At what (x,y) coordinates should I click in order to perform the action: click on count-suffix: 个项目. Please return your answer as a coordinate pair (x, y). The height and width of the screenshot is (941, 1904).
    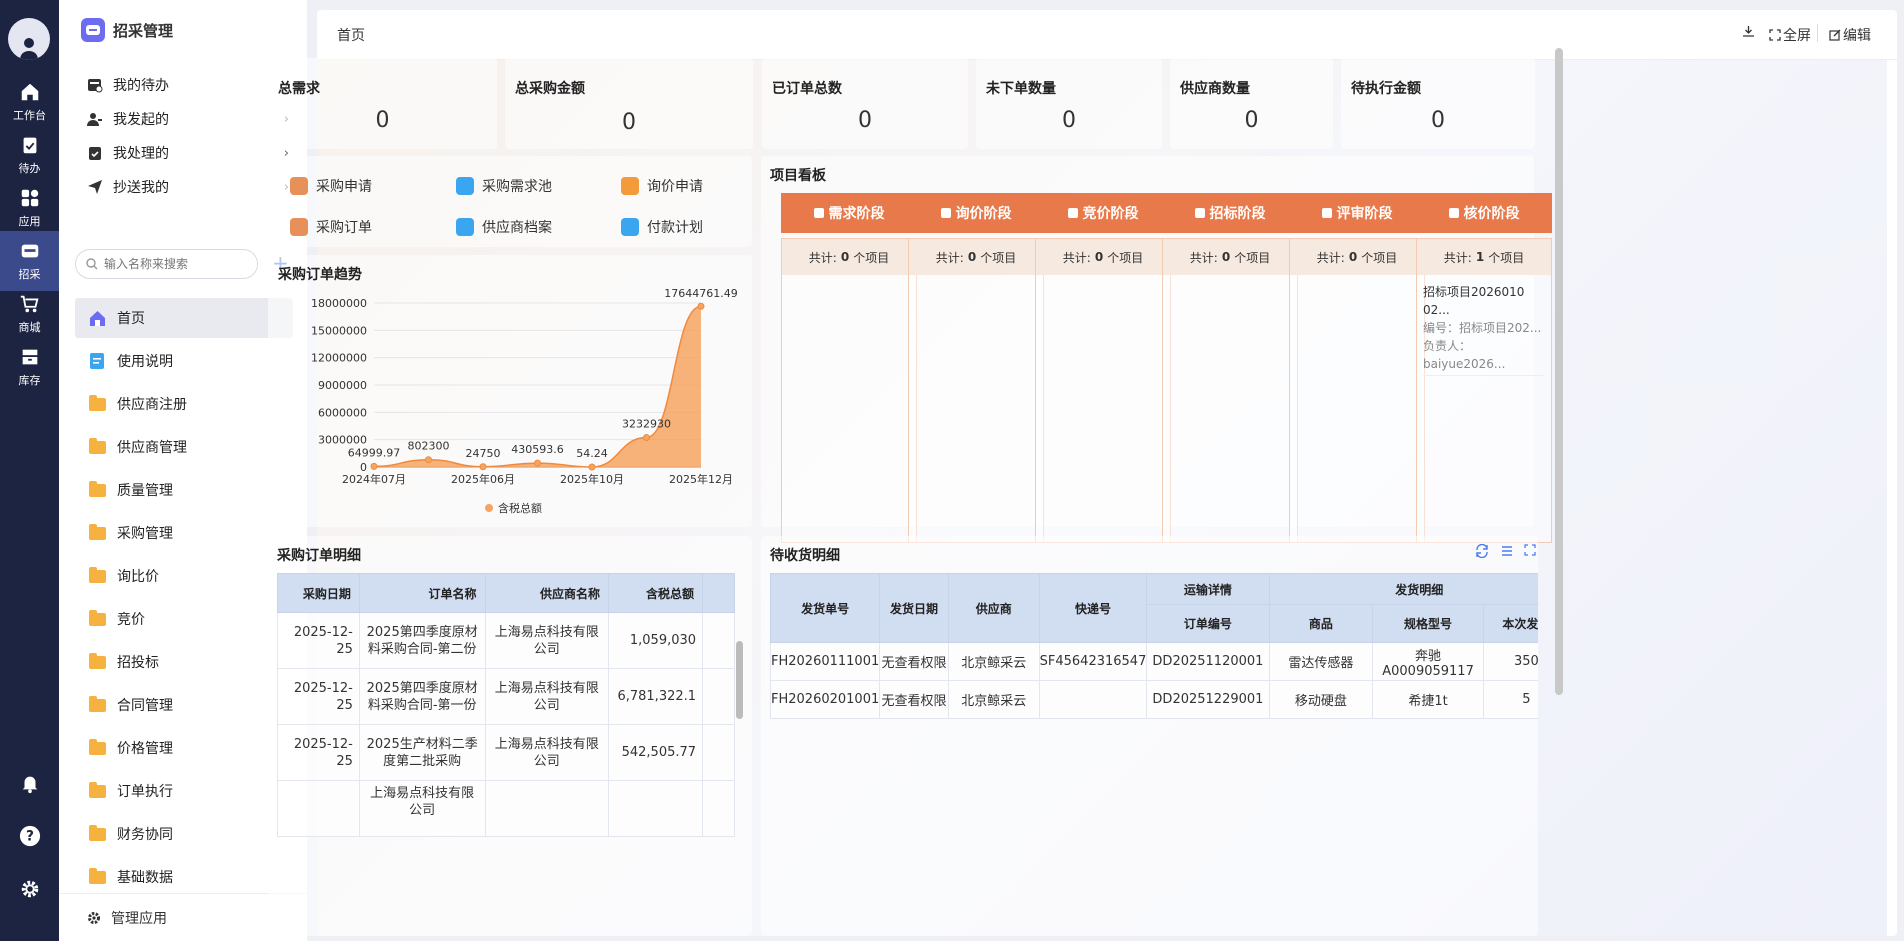
    Looking at the image, I should click on (1379, 257).